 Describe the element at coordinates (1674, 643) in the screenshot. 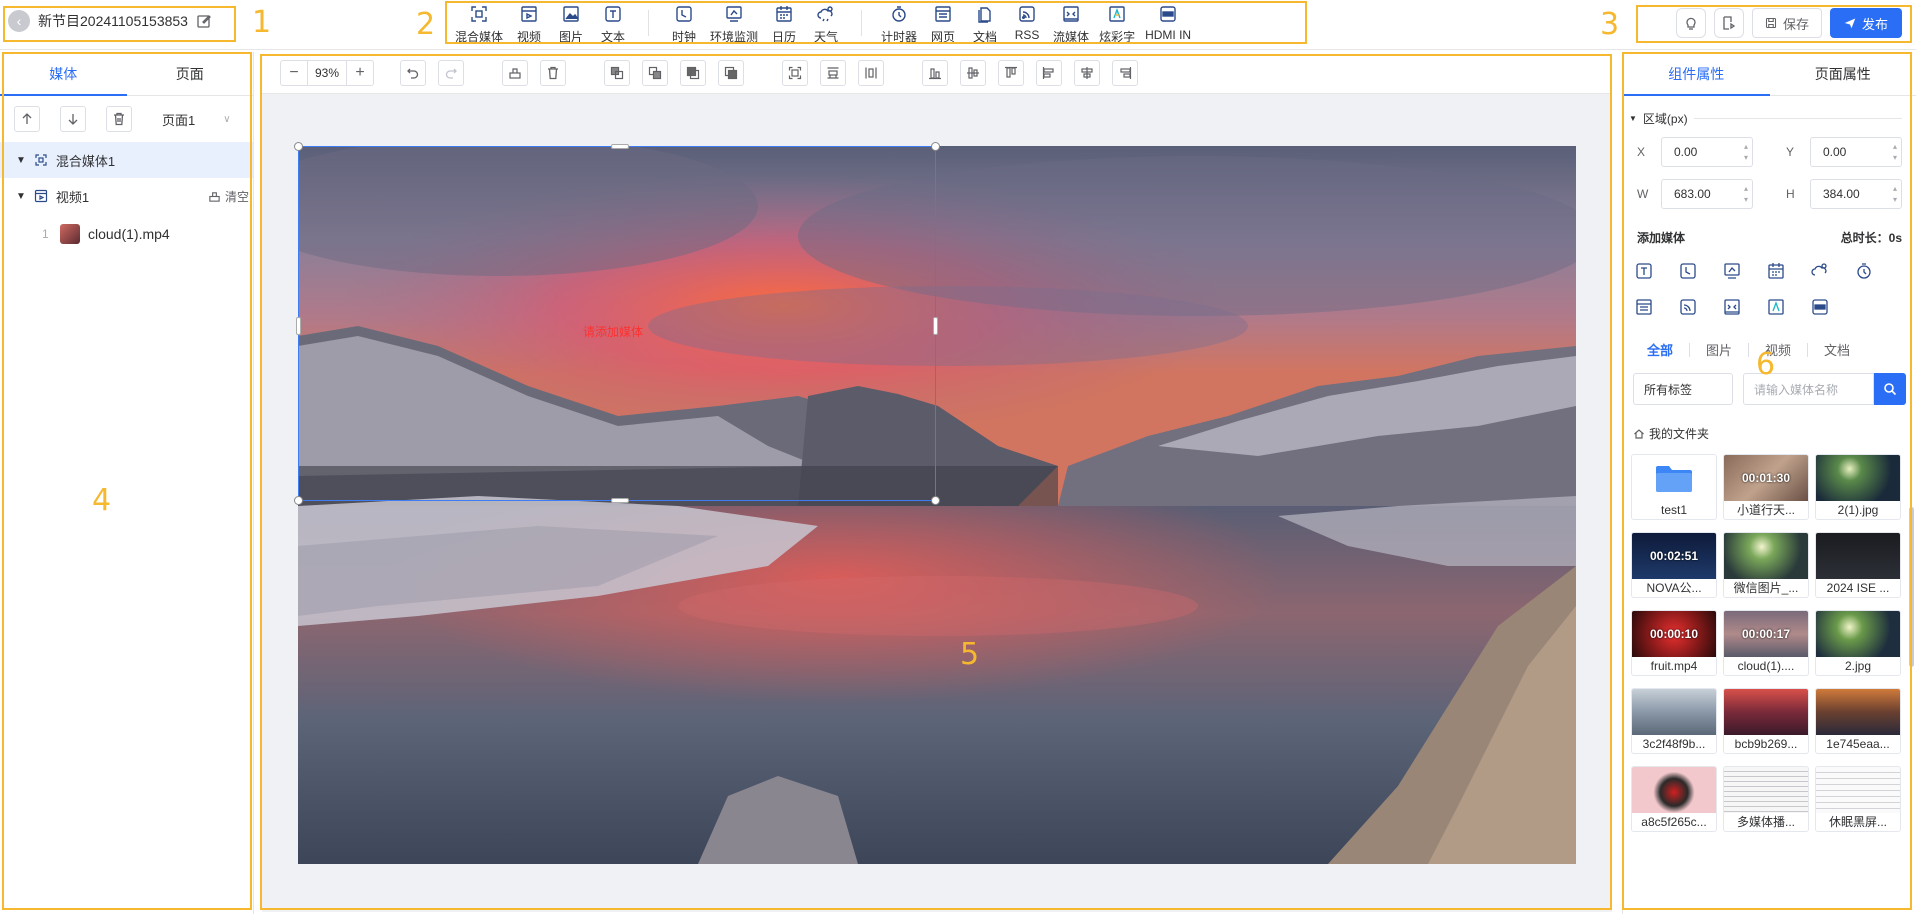

I see `media-item: 00:00:10 fruit.mp4` at that location.